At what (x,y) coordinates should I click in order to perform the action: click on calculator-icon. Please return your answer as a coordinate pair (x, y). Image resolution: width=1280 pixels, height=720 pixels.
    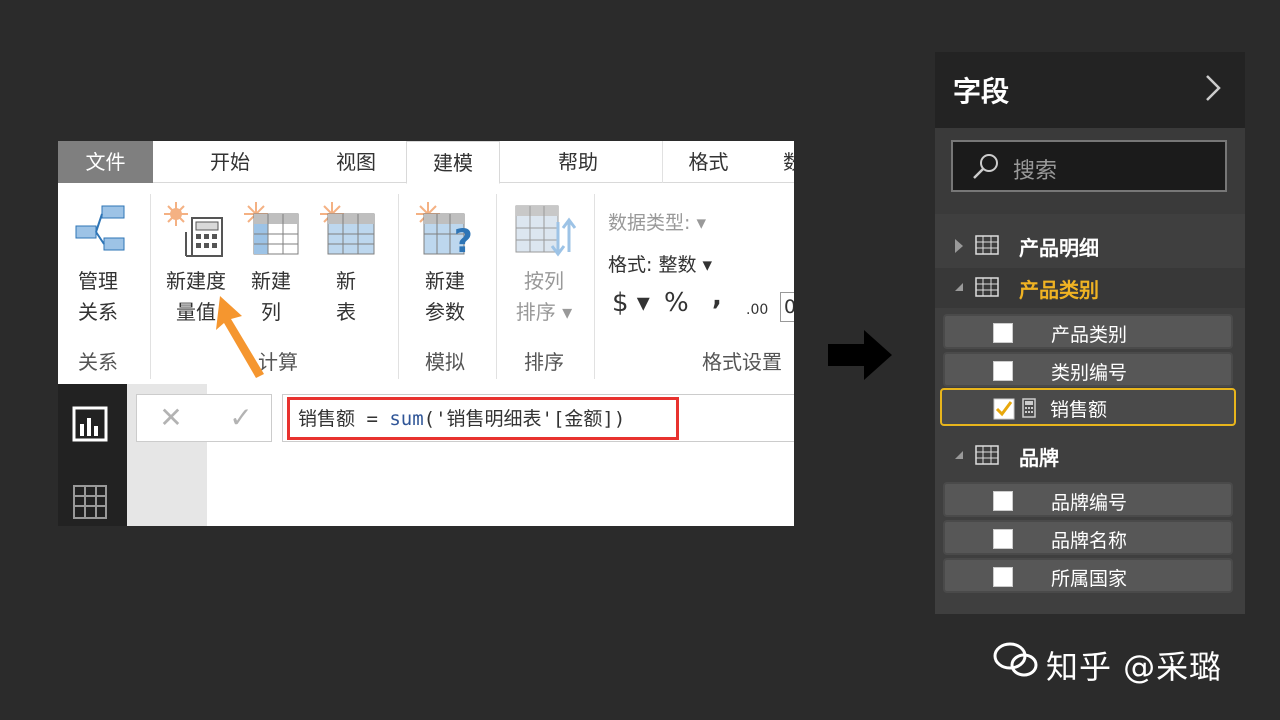
    Looking at the image, I should click on (1029, 408).